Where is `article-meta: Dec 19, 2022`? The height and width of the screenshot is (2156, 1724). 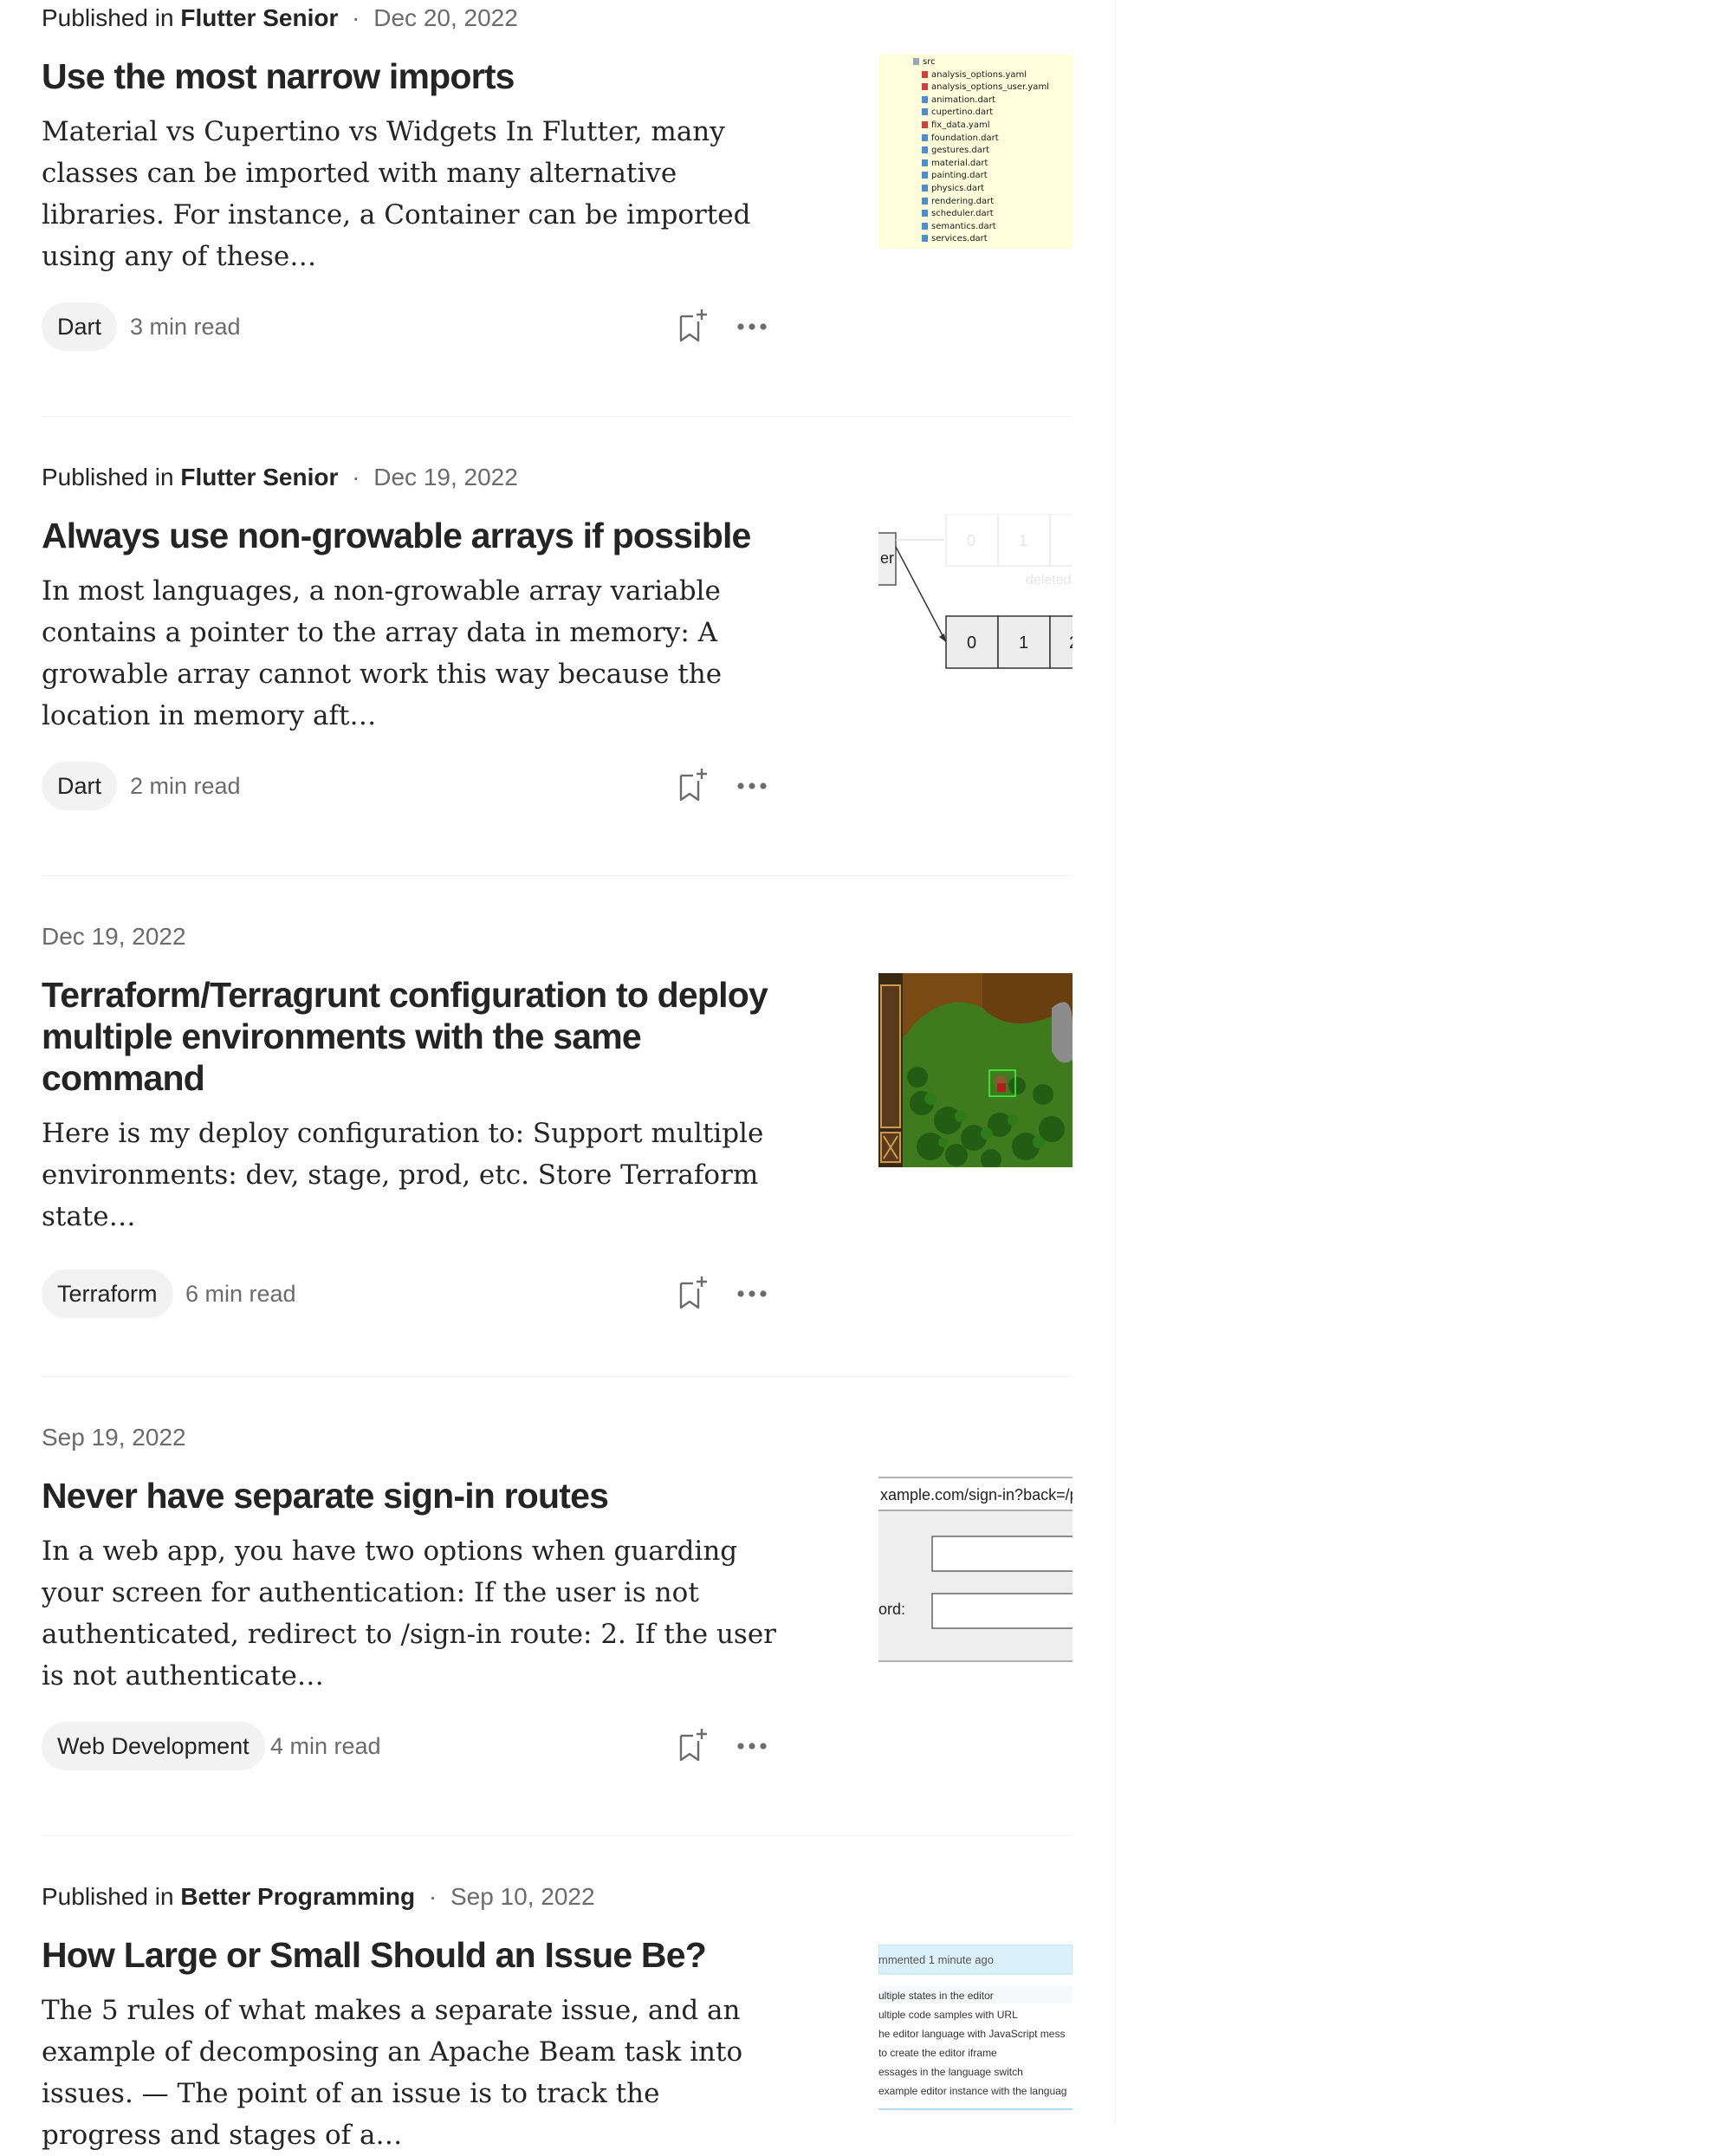 article-meta: Dec 19, 2022 is located at coordinates (114, 936).